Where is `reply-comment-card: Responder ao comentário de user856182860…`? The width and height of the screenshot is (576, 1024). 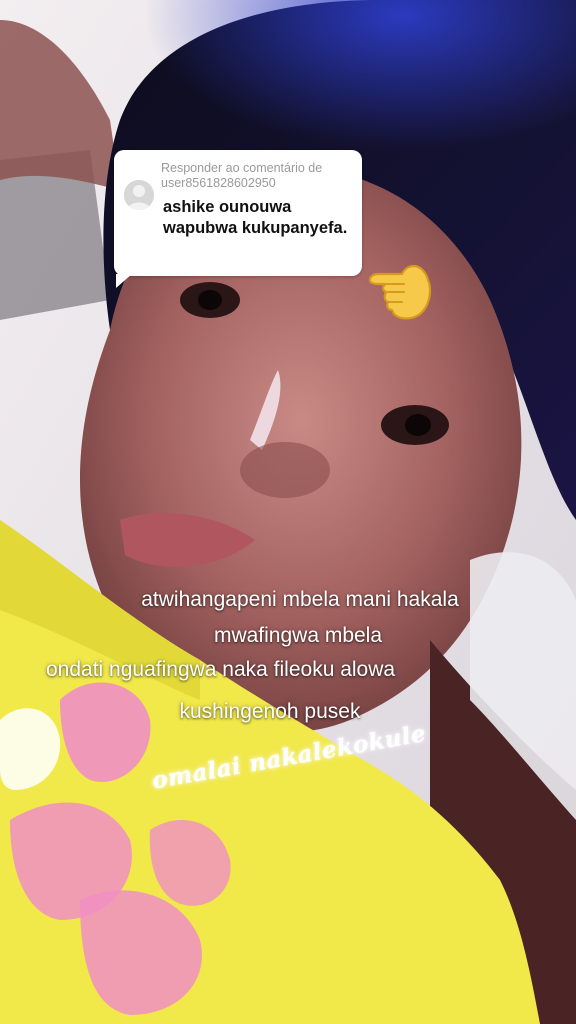
reply-comment-card: Responder ao comentário de user856182860… is located at coordinates (238, 219).